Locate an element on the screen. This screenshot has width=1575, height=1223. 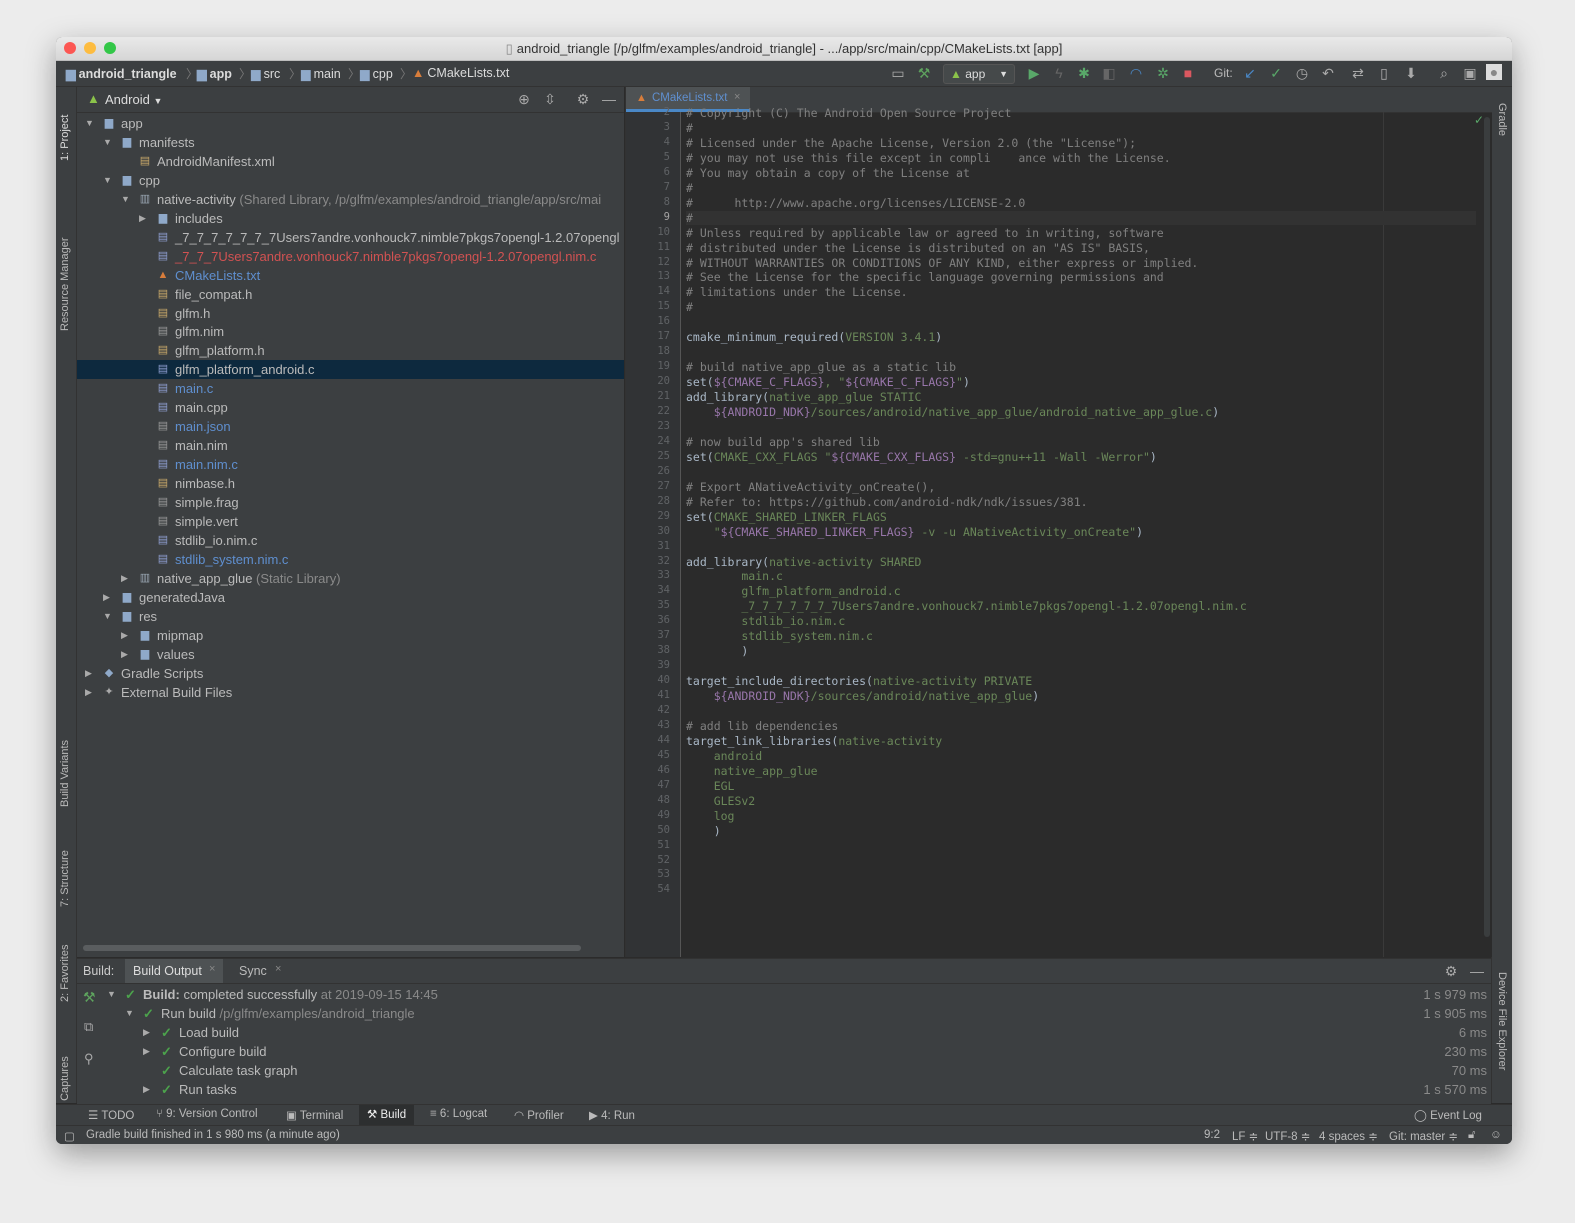
attach-debugger-icon: ◧ is located at coordinates (1109, 73).